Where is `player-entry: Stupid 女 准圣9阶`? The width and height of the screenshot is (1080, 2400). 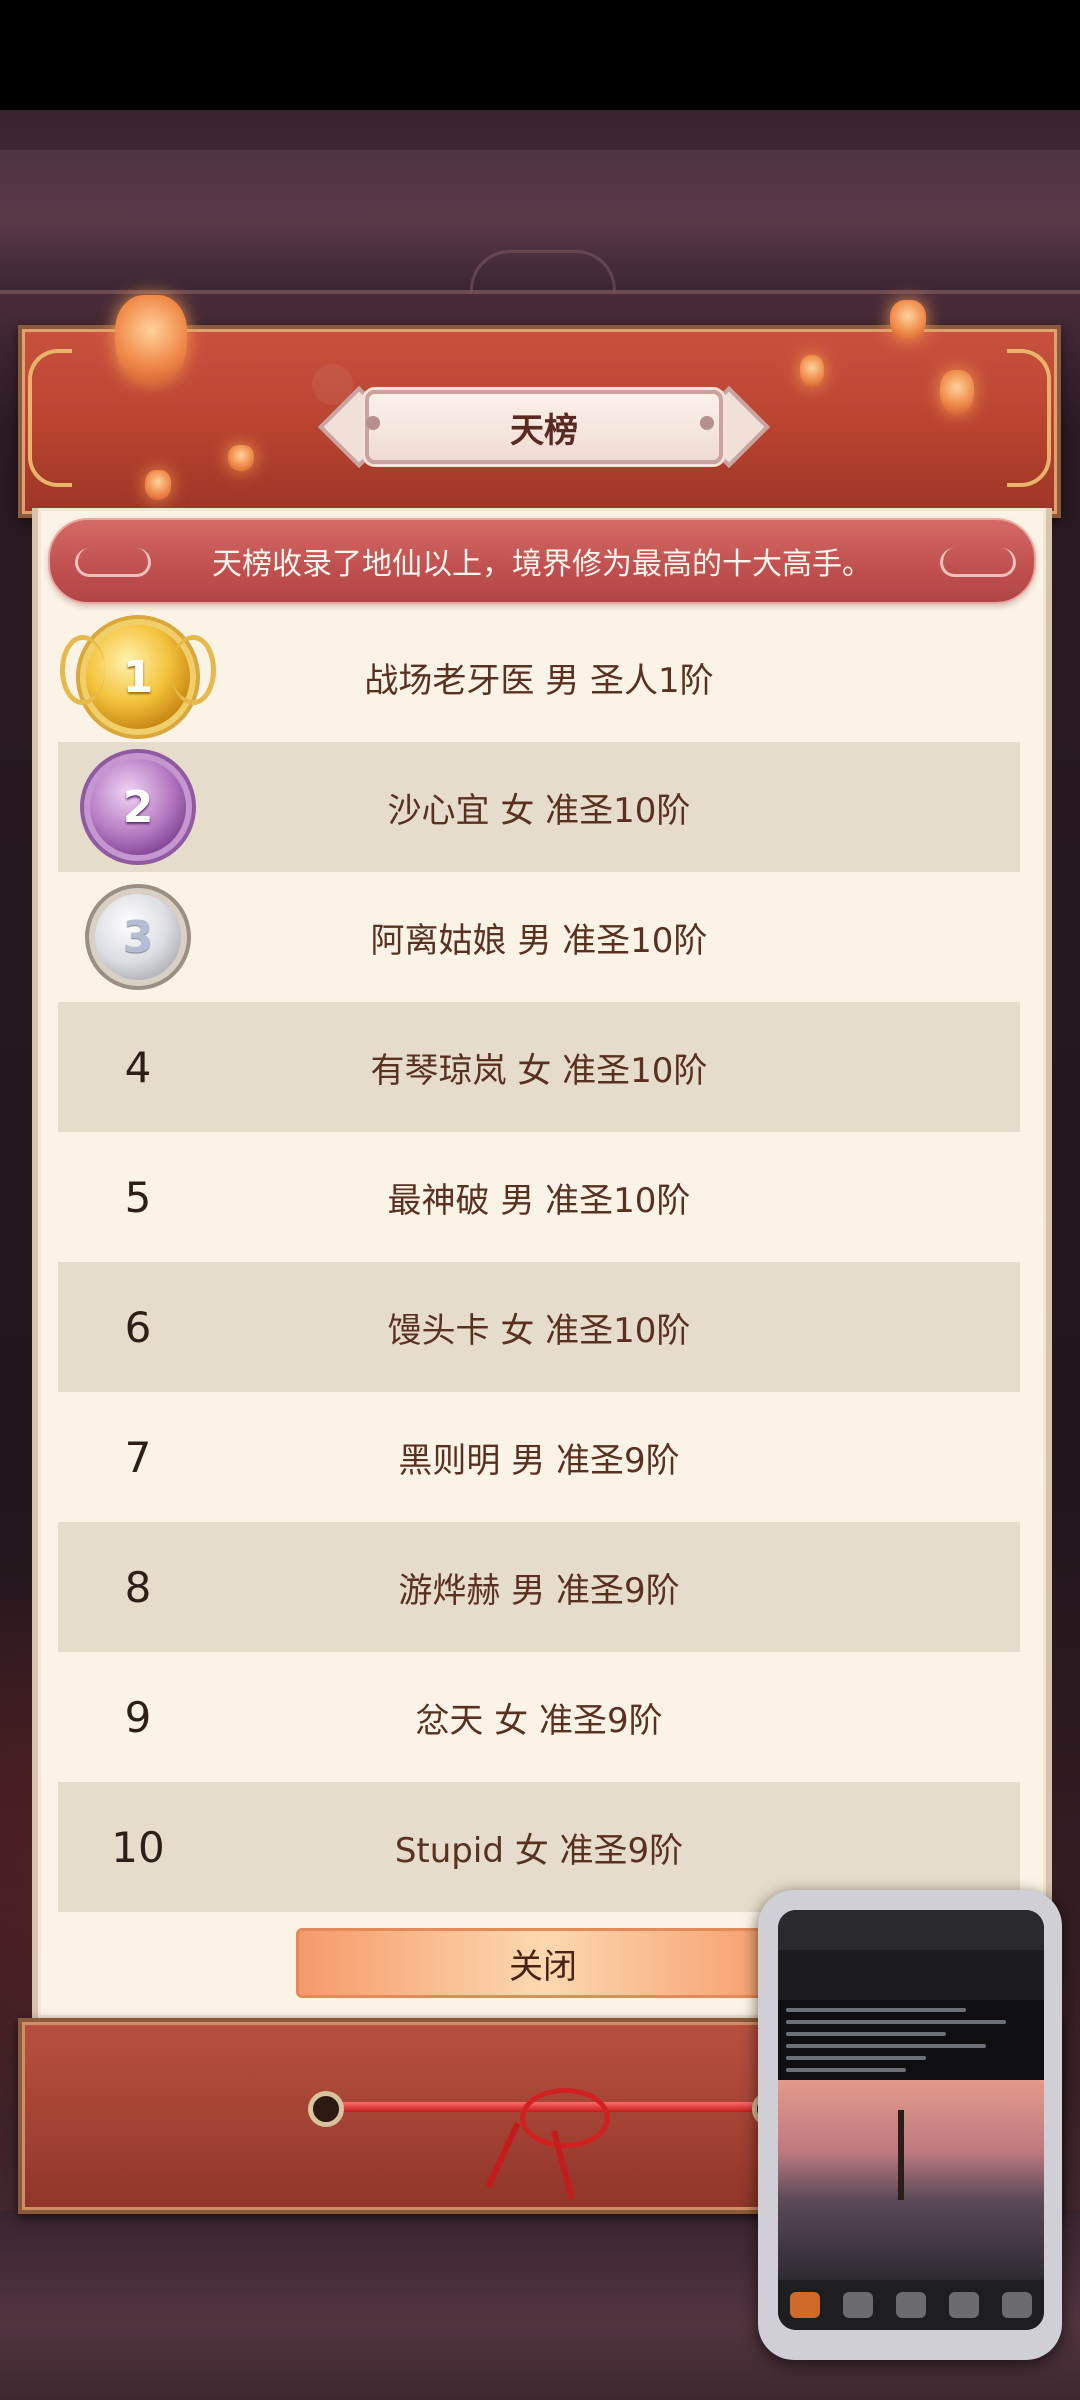 player-entry: Stupid 女 准圣9阶 is located at coordinates (539, 1850).